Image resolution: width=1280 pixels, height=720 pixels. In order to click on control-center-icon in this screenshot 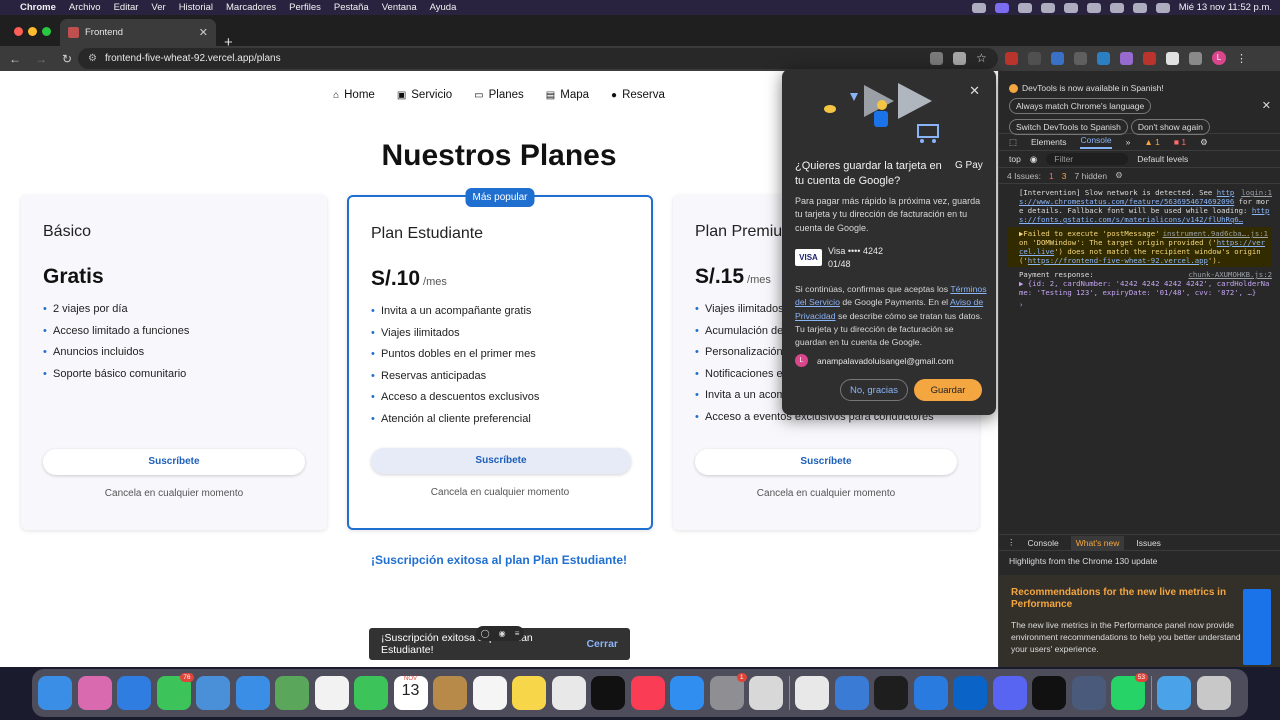, I will do `click(1139, 7)`.